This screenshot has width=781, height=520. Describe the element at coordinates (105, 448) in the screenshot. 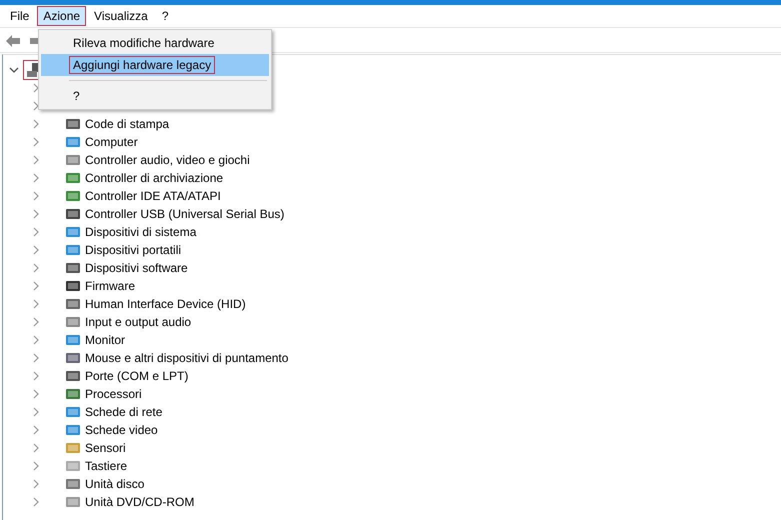

I see `tree-item: Sensori` at that location.